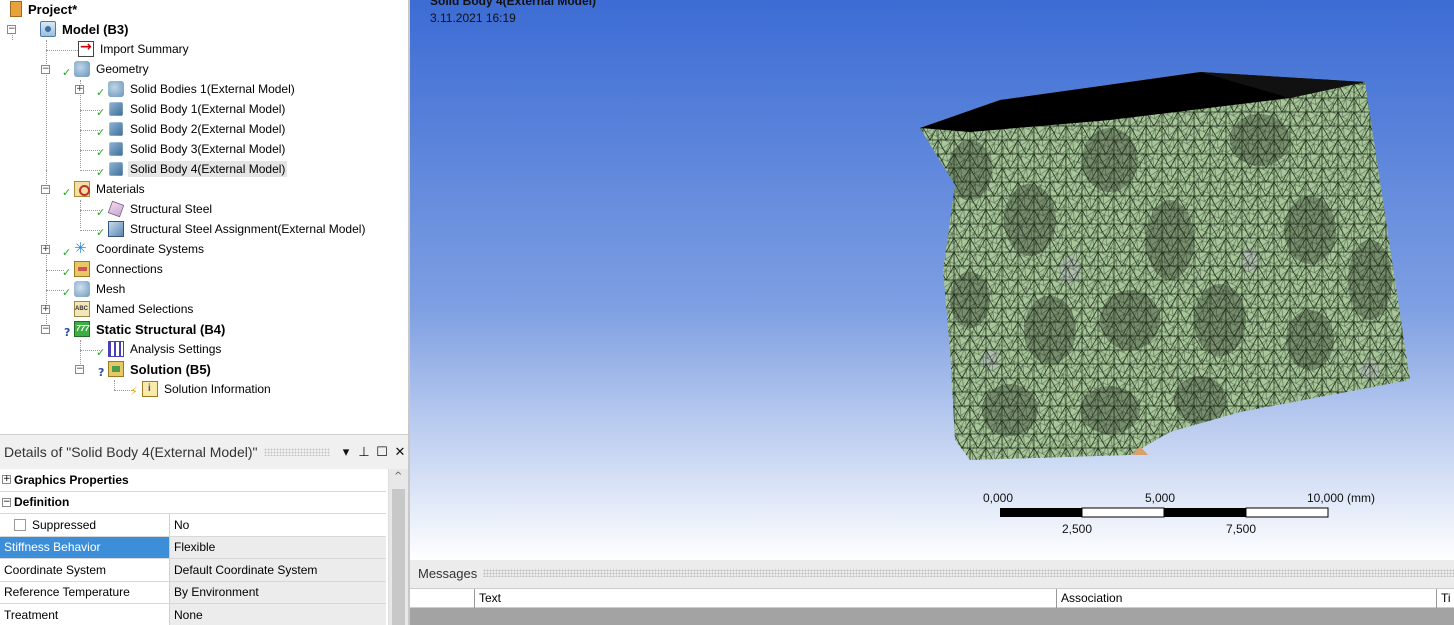 This screenshot has width=1454, height=625. I want to click on tree-item-mesh: Mesh, so click(100, 289).